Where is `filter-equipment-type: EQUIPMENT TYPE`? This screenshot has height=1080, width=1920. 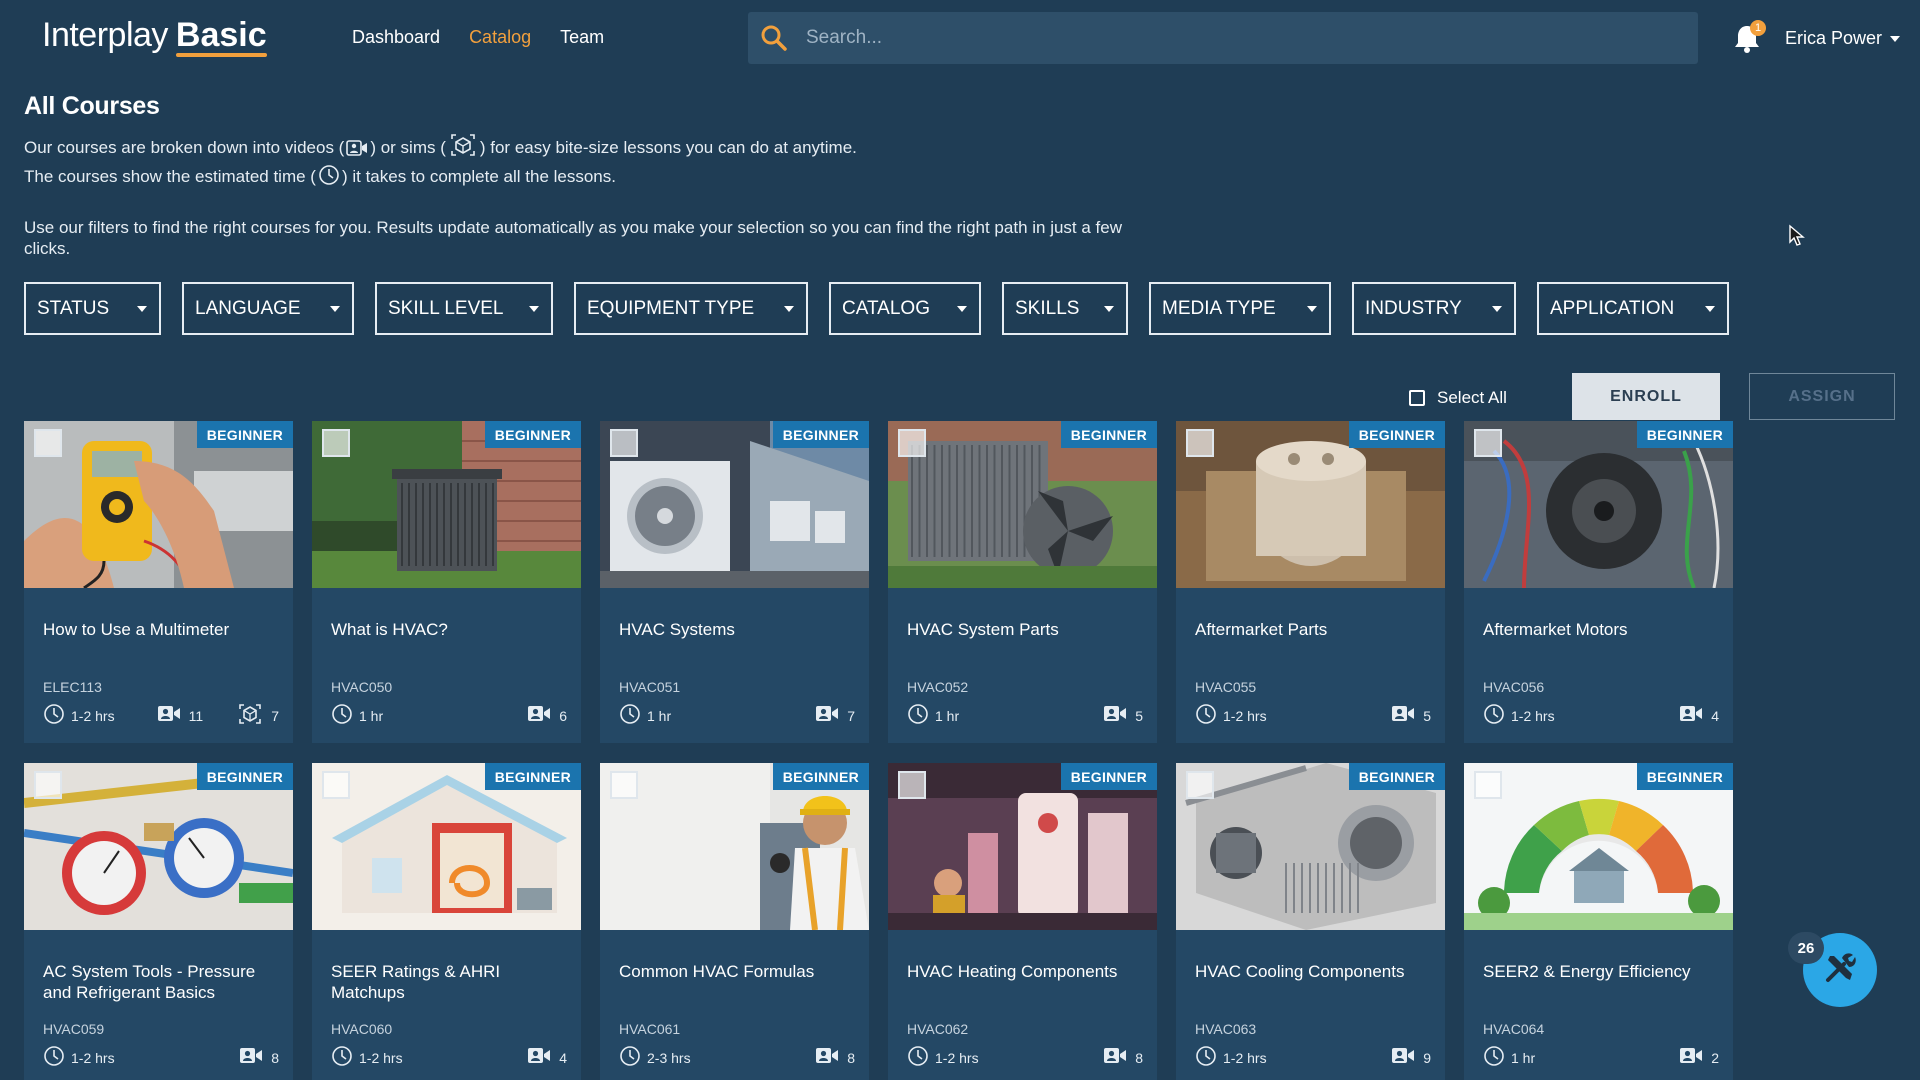 filter-equipment-type: EQUIPMENT TYPE is located at coordinates (691, 308).